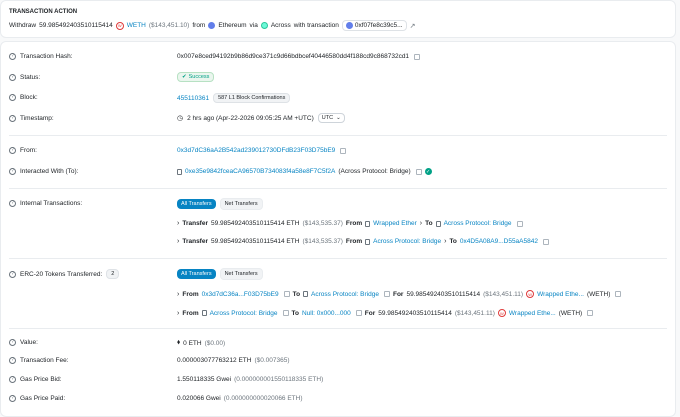  What do you see at coordinates (250, 118) in the screenshot?
I see `timestamp-value: 2 hrs ago (Apr-22-2026 09:05:25 AM +UTC)` at bounding box center [250, 118].